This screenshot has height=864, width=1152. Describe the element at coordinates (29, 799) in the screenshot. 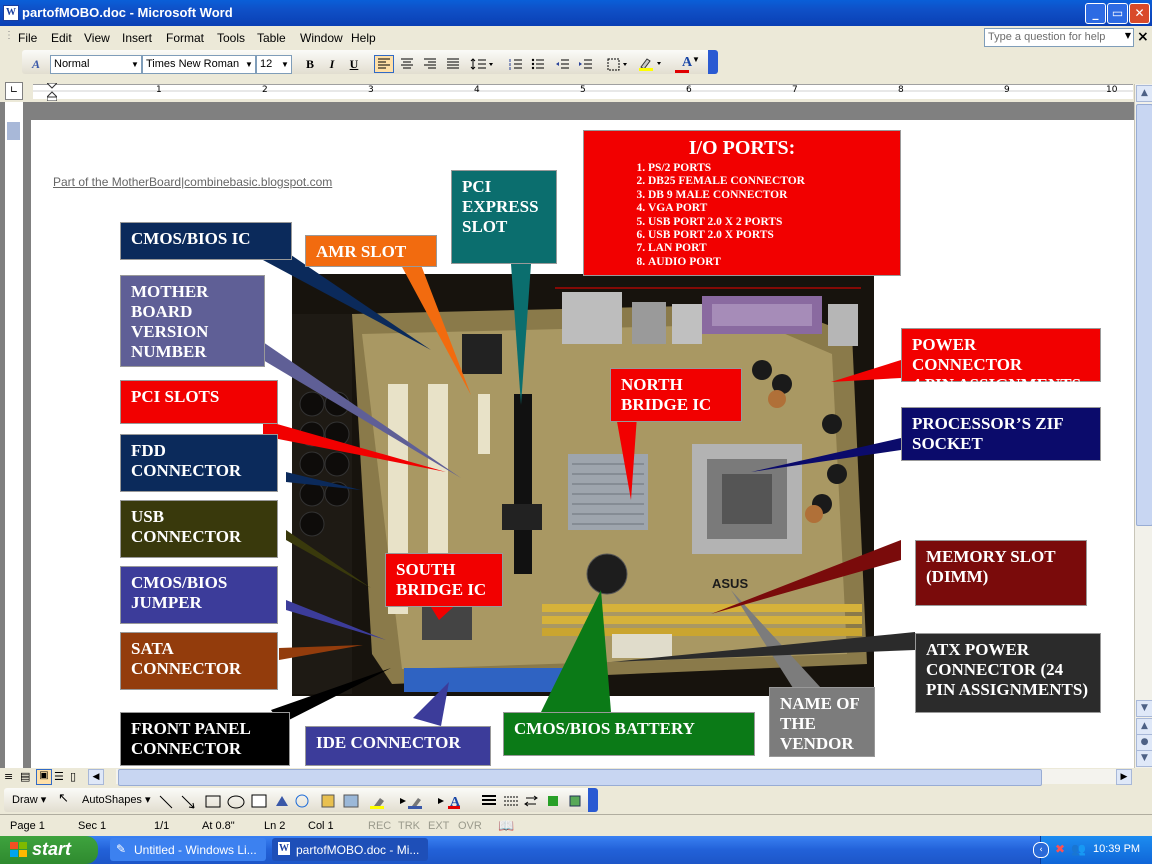

I see `draw-menu-button: Draw ▾` at that location.